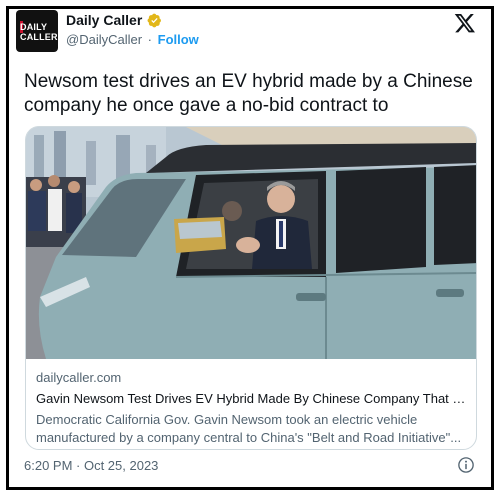  Describe the element at coordinates (465, 23) in the screenshot. I see `x-logo-icon` at that location.